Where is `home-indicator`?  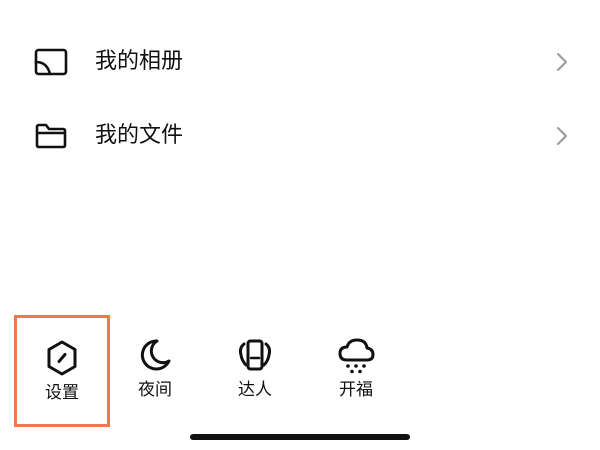 home-indicator is located at coordinates (300, 437).